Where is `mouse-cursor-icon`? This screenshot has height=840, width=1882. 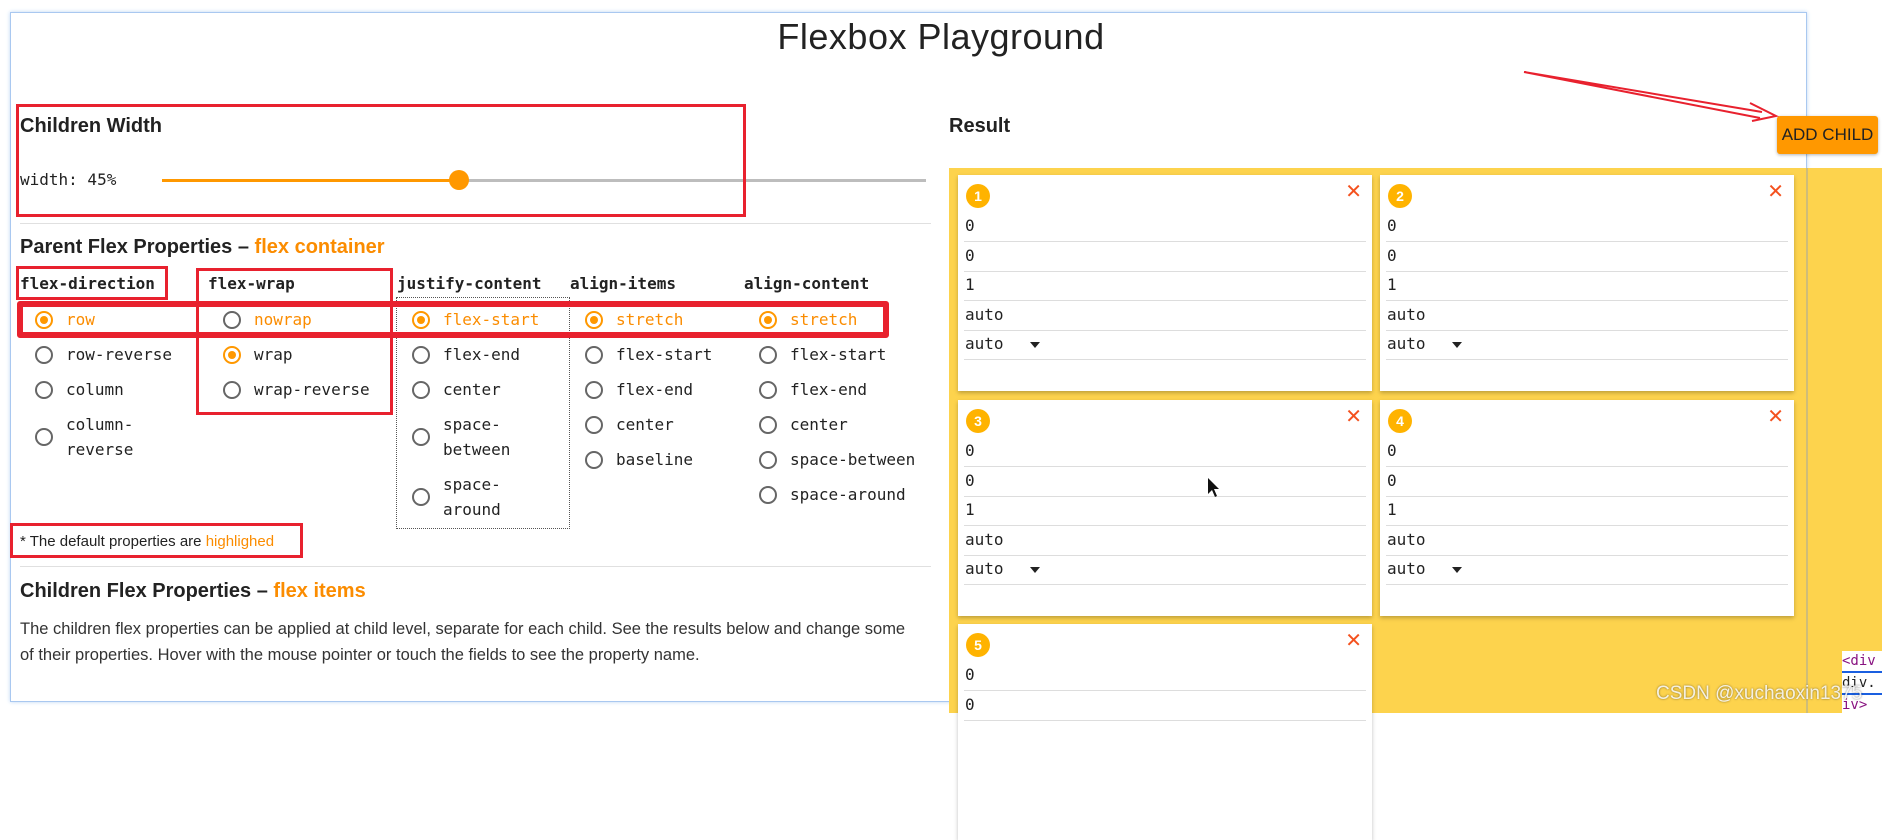 mouse-cursor-icon is located at coordinates (1213, 487).